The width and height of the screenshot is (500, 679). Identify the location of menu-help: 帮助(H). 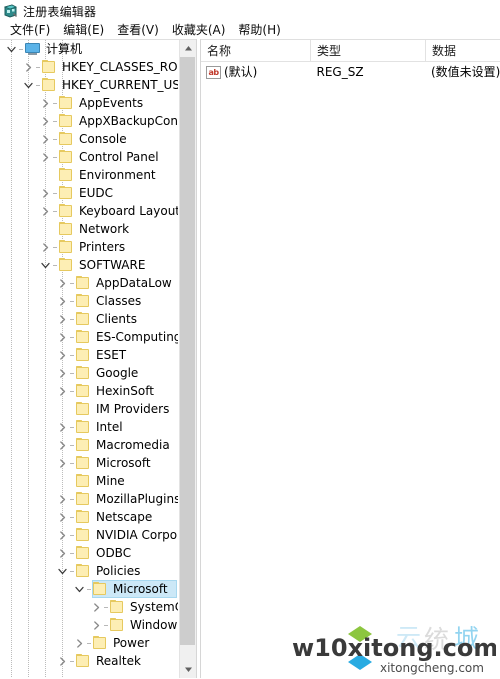
(259, 30).